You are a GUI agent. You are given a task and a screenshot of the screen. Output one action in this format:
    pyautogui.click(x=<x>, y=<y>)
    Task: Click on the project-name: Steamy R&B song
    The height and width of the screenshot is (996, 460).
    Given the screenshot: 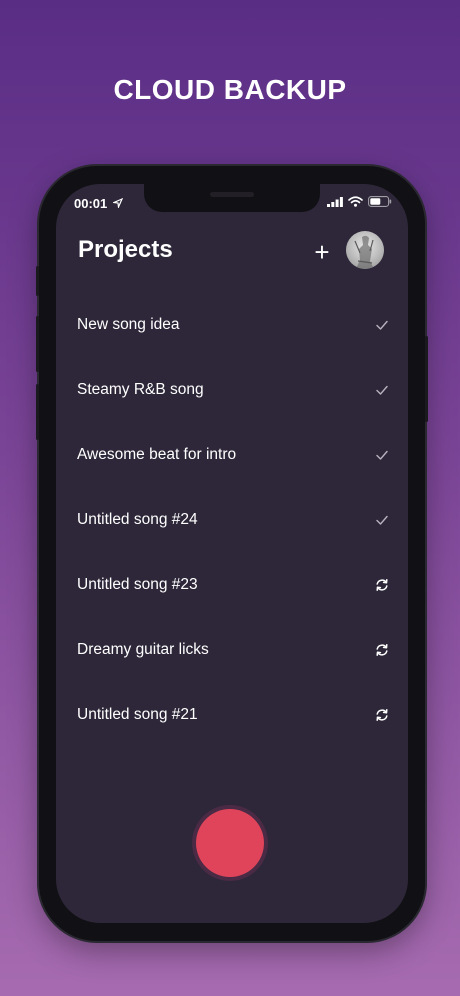 What is the action you would take?
    pyautogui.click(x=140, y=389)
    